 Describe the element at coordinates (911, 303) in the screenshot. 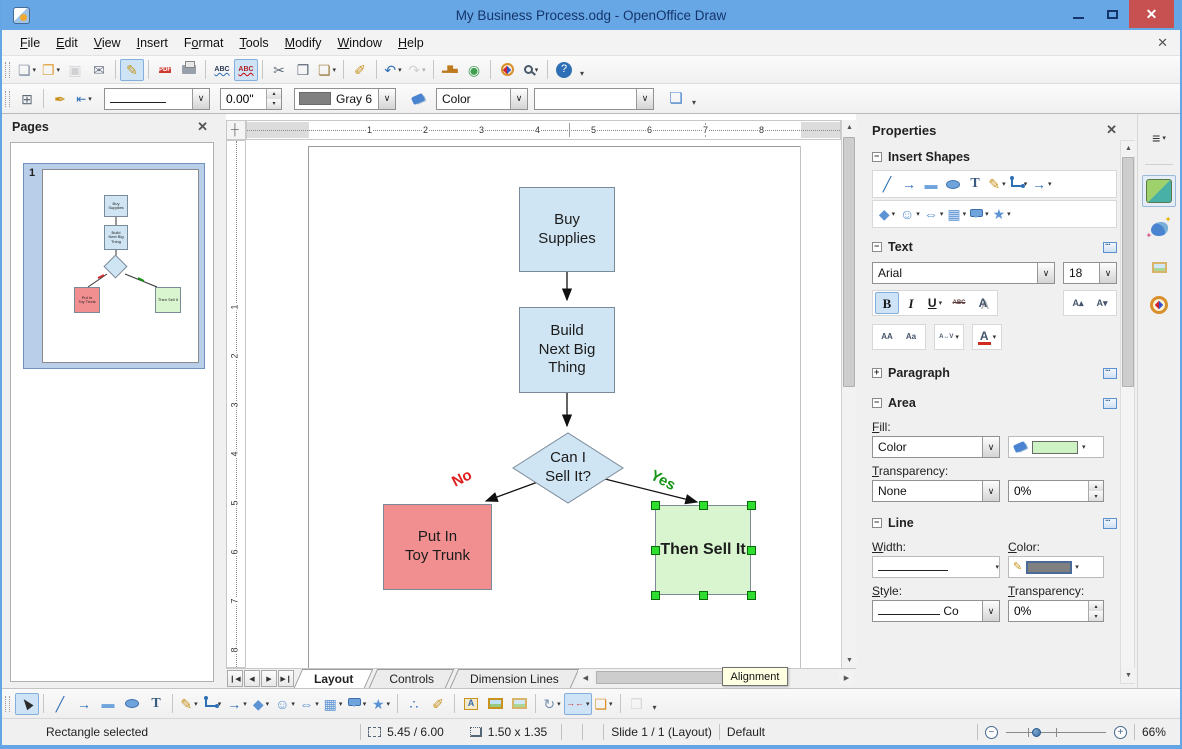

I see `italic-button: I` at that location.